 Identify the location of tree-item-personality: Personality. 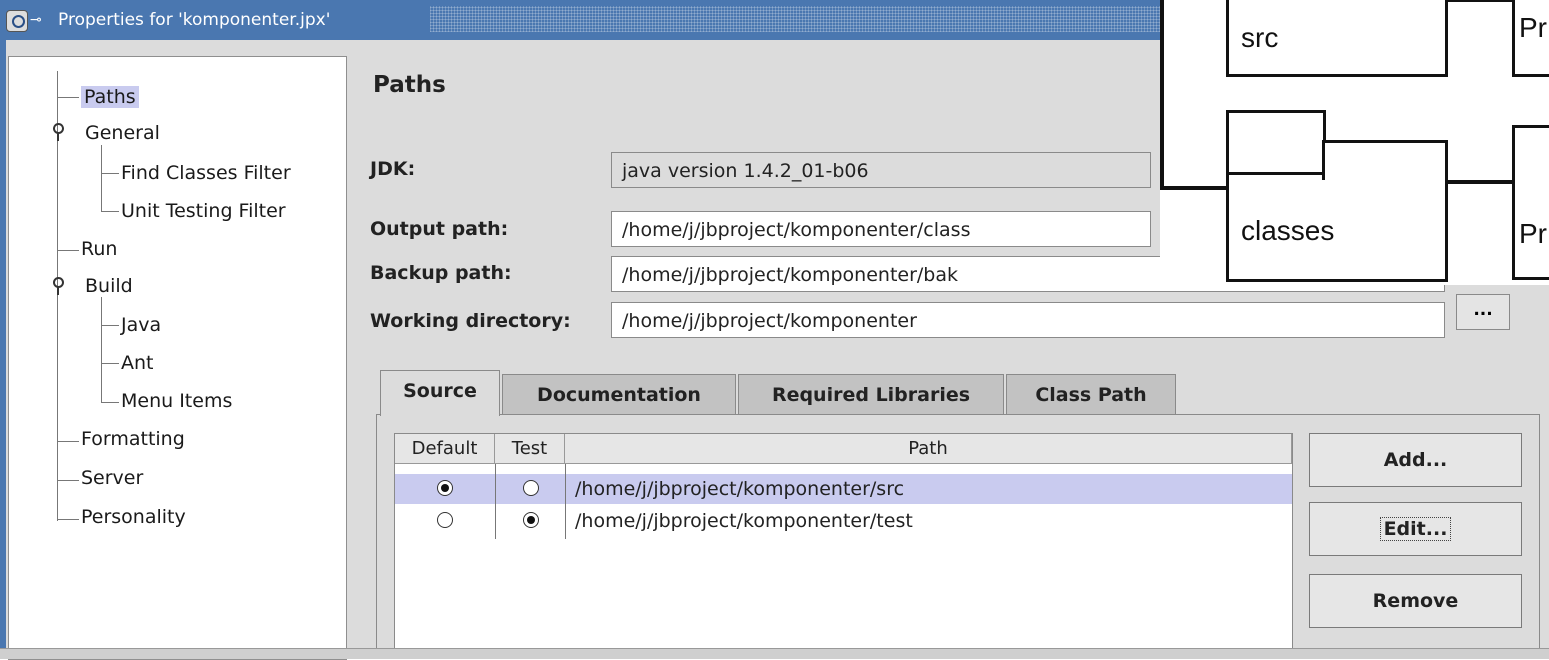
(133, 517).